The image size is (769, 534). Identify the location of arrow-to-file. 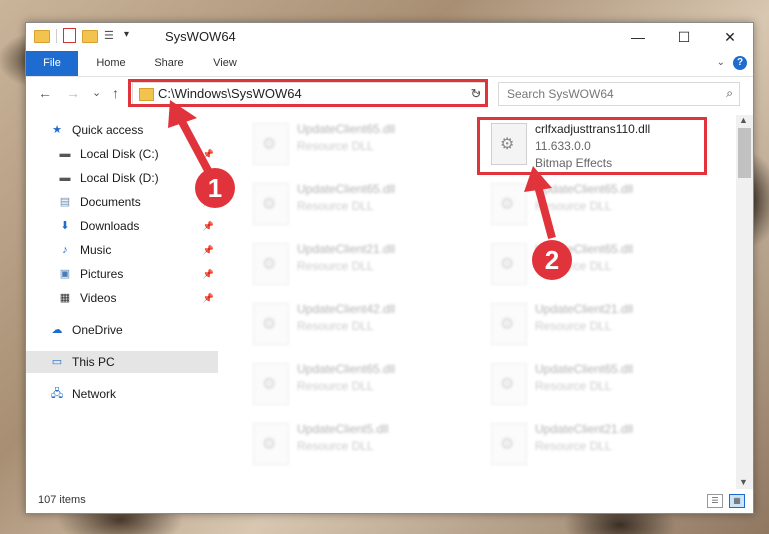
(540, 203).